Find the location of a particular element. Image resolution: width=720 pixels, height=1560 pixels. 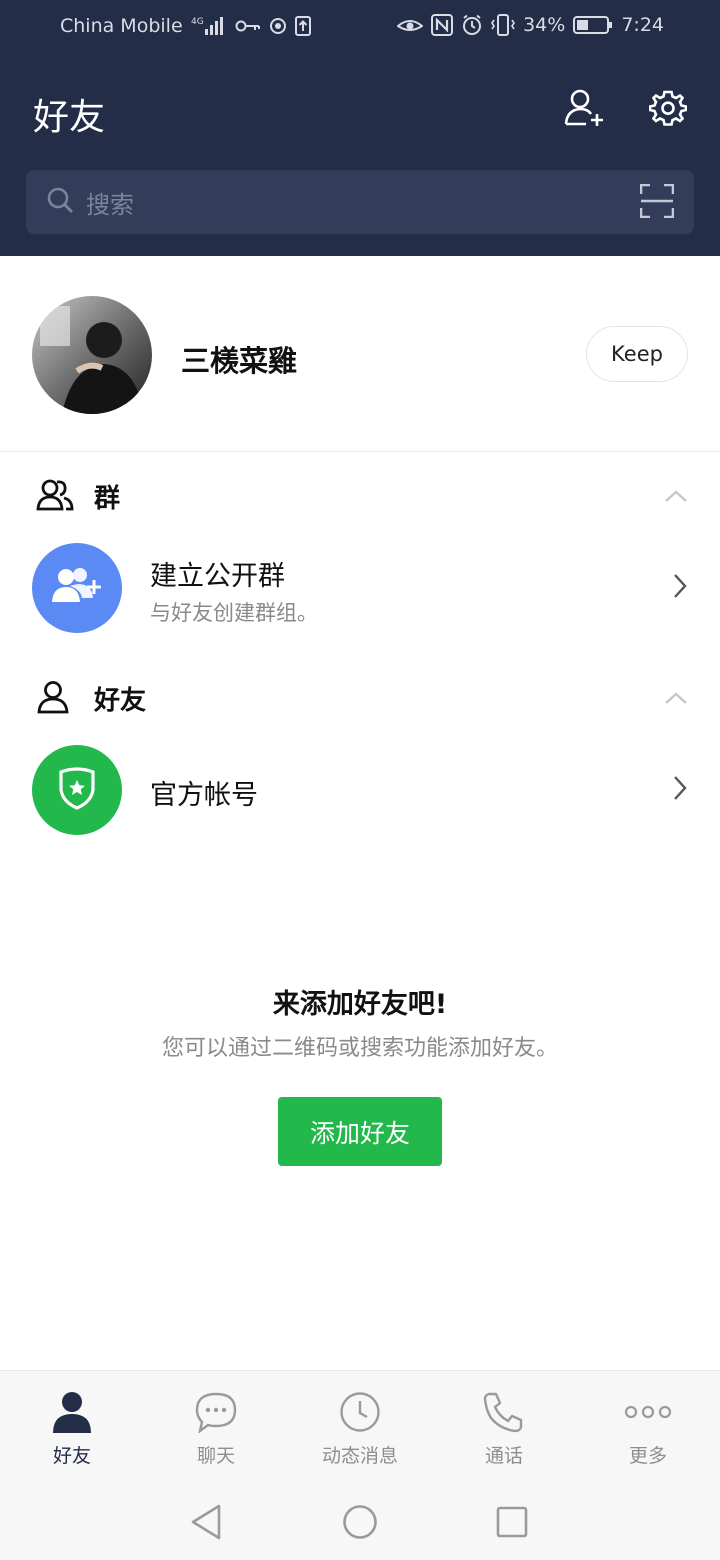

add-group-icon is located at coordinates (77, 588).